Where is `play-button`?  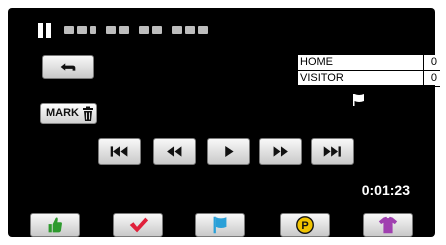 play-button is located at coordinates (228, 151).